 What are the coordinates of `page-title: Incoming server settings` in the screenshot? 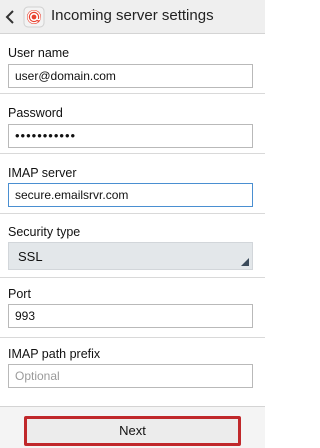 It's located at (132, 15).